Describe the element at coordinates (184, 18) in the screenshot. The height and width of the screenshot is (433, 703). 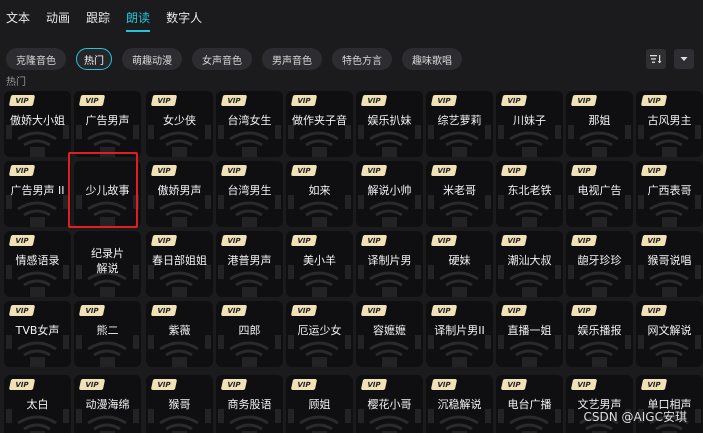
I see `tab-4: 数字人` at that location.